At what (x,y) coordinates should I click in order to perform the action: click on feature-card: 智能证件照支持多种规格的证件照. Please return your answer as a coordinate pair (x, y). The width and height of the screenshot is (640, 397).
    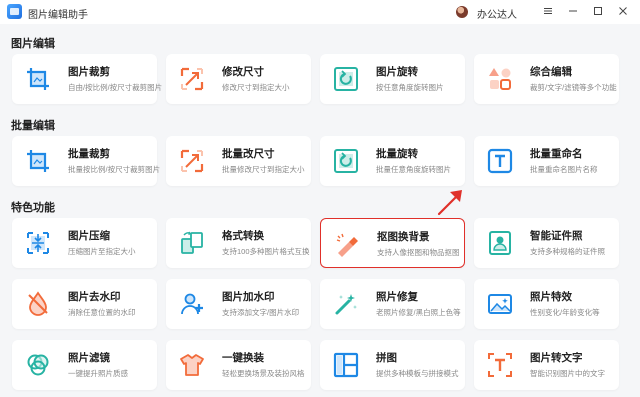
    Looking at the image, I should click on (546, 243).